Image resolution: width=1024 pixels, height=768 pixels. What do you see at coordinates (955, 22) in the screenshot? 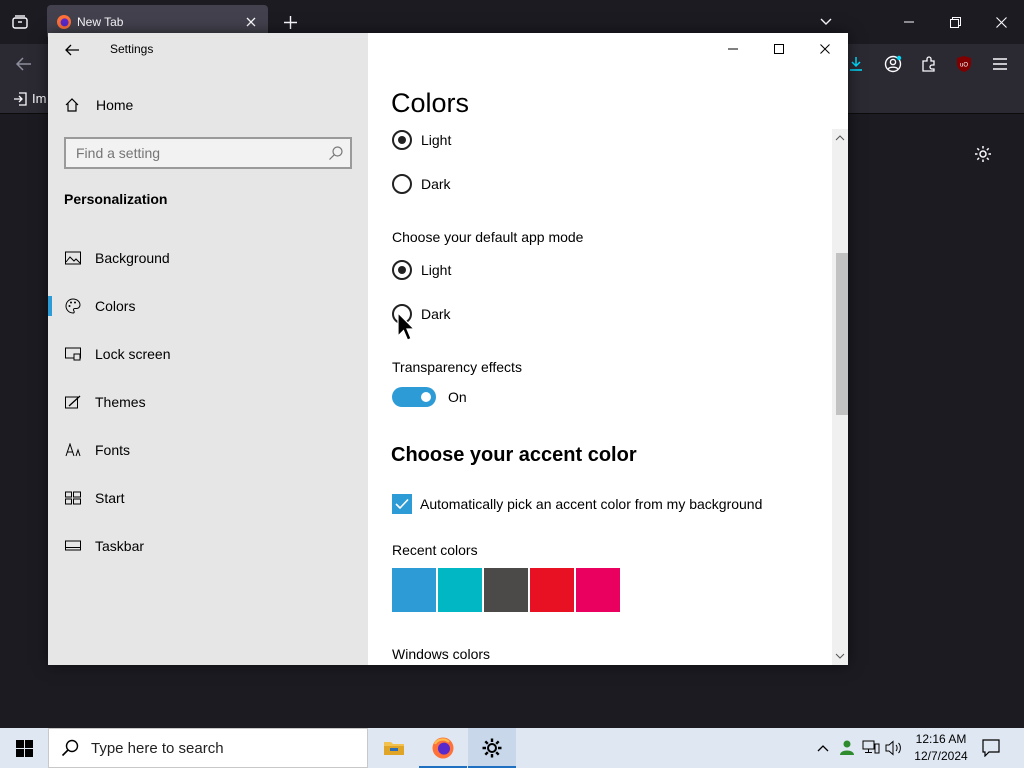
I see `browser-restore-icon` at bounding box center [955, 22].